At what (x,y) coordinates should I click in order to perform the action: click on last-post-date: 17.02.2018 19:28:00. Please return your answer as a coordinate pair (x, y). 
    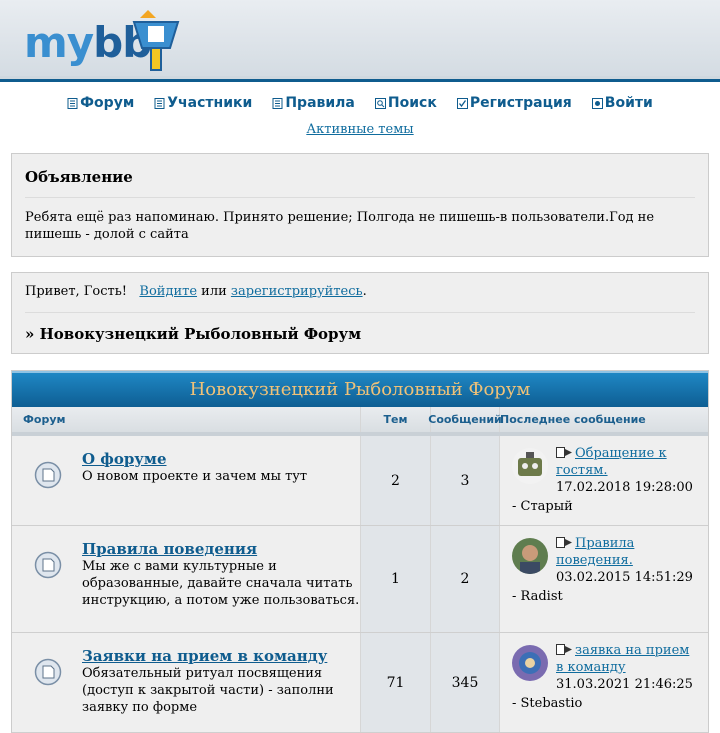
    Looking at the image, I should click on (624, 487).